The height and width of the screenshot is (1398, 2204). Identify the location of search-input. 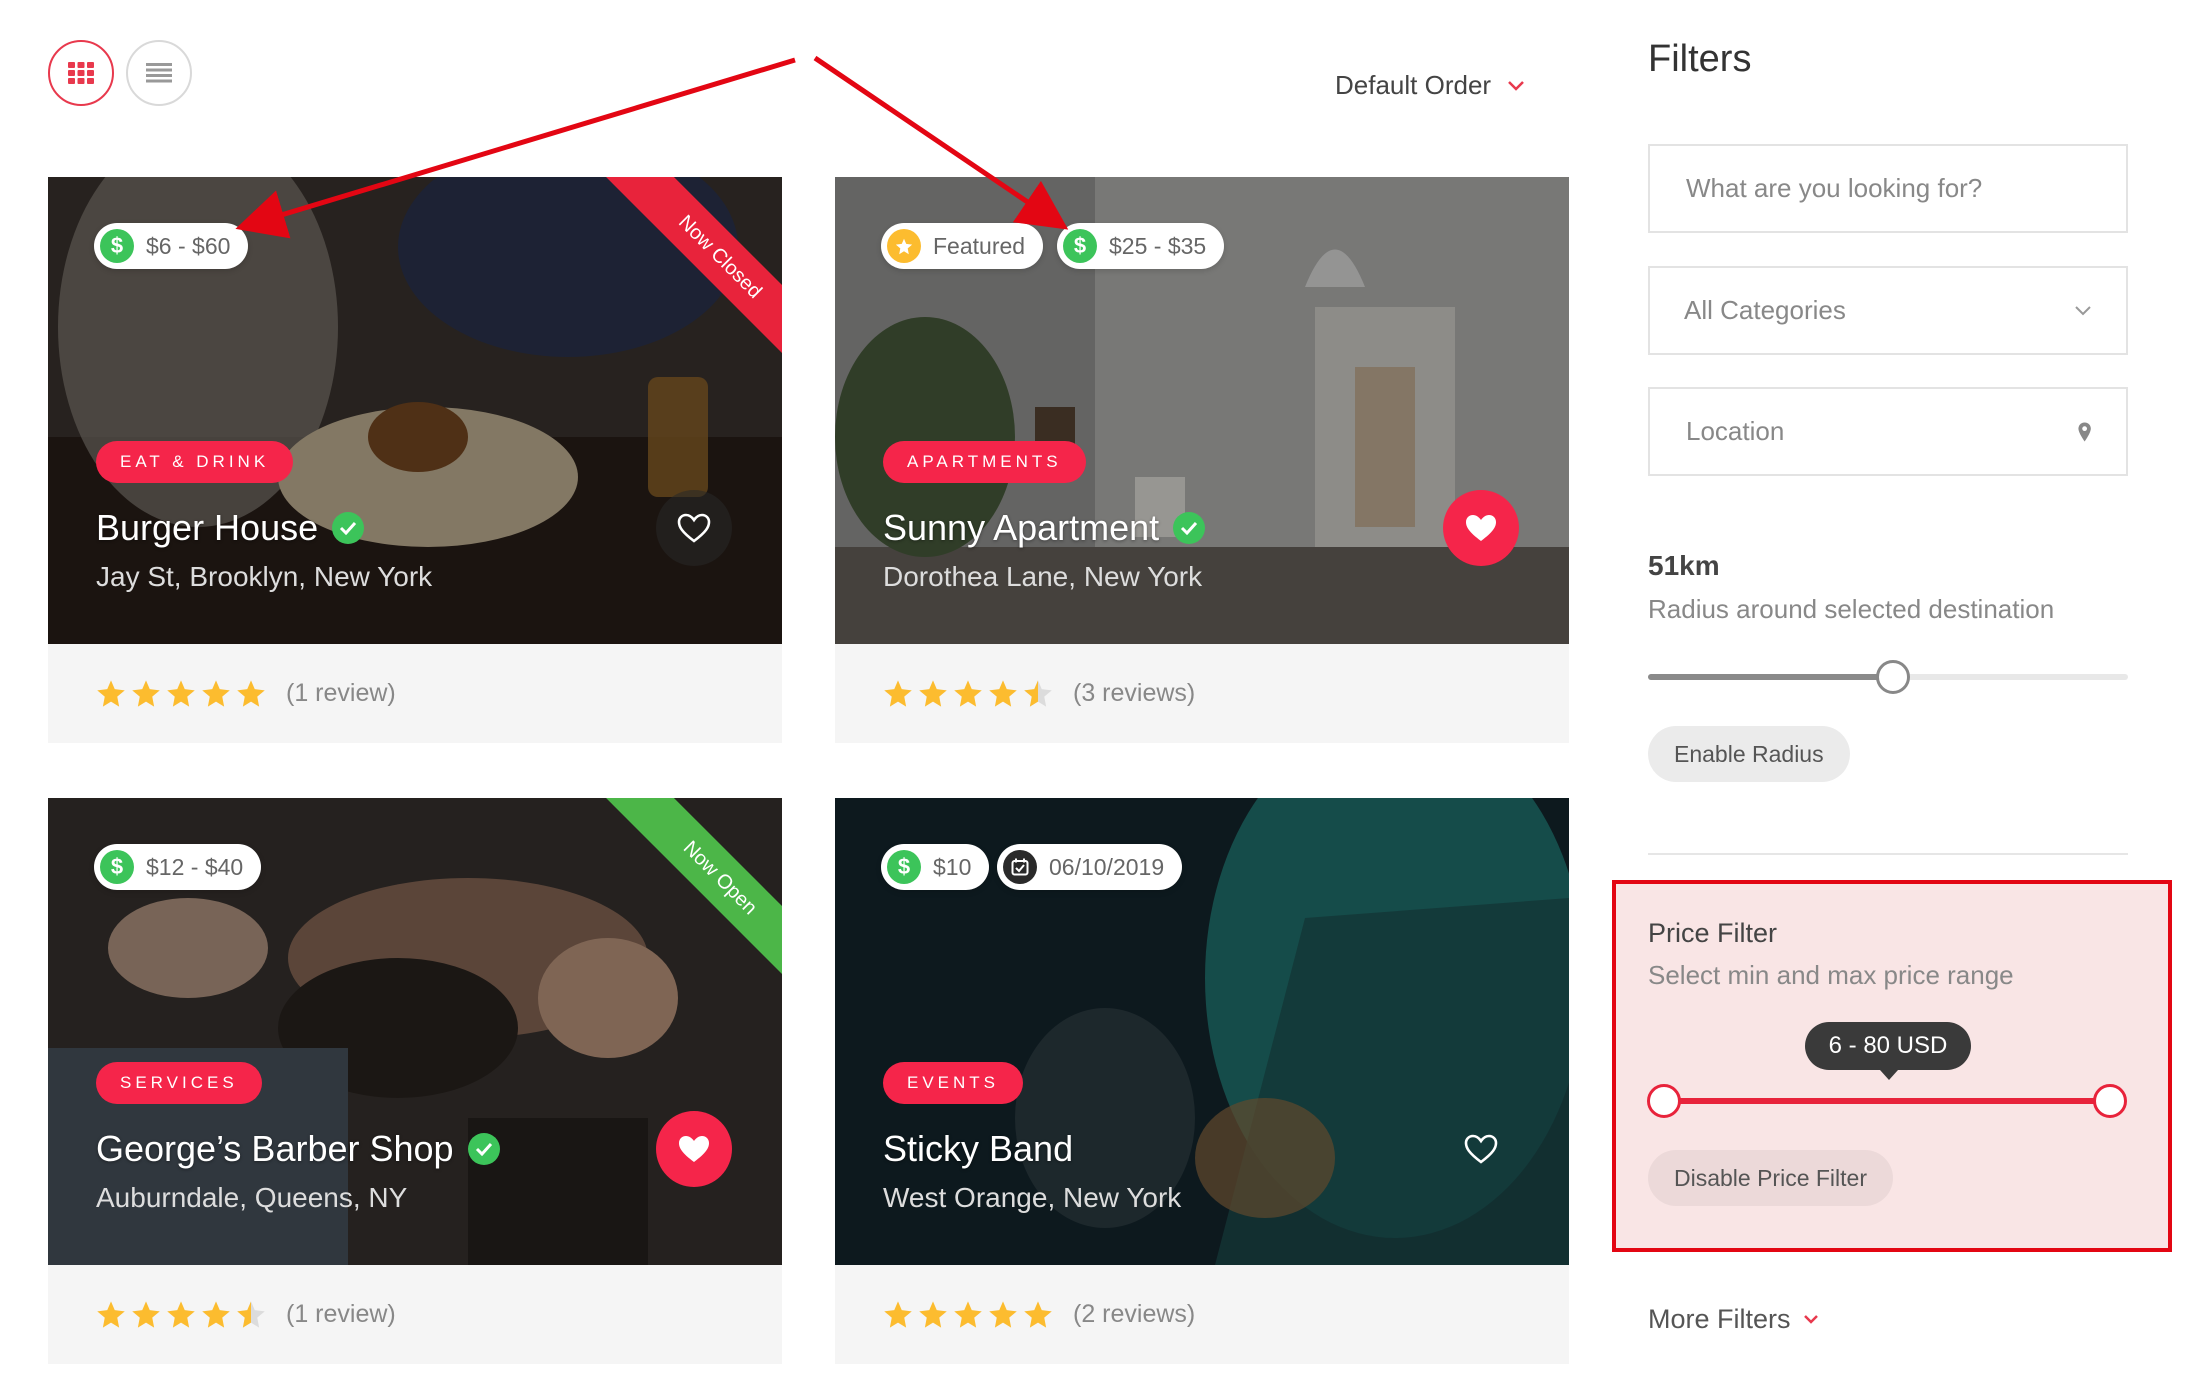
(1888, 188).